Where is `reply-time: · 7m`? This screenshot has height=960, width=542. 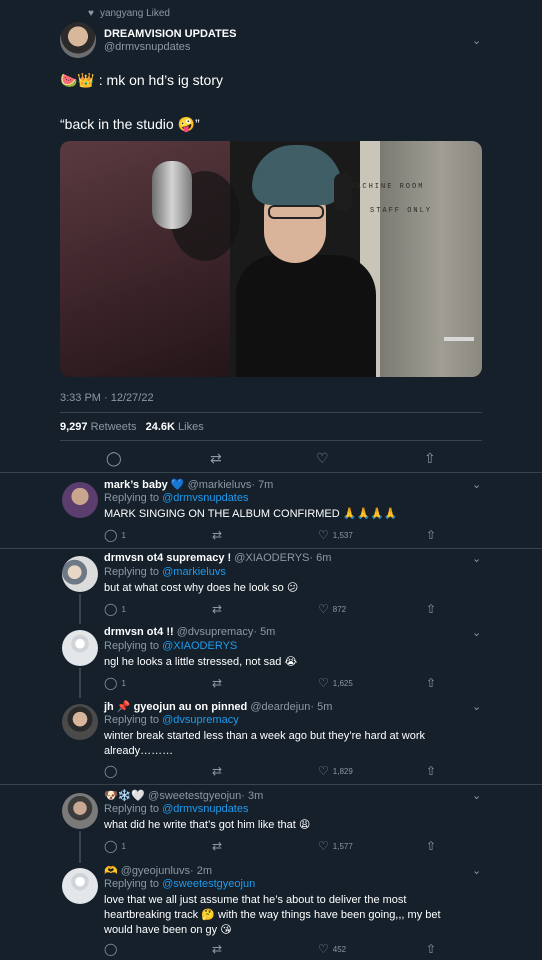
reply-time: · 7m is located at coordinates (262, 485).